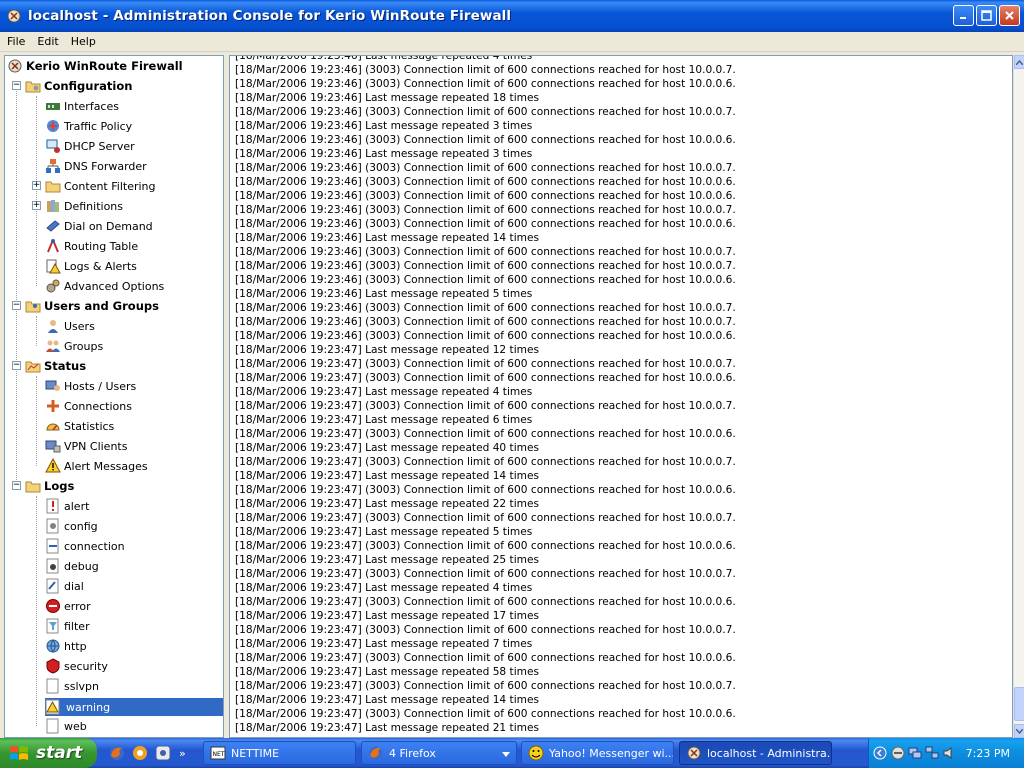 The width and height of the screenshot is (1024, 768). What do you see at coordinates (96, 466) in the screenshot?
I see `tree-item-alert-messages: Alert Messages` at bounding box center [96, 466].